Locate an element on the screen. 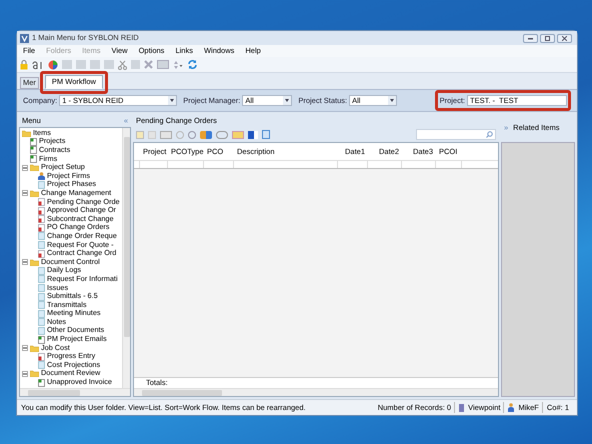 The width and height of the screenshot is (592, 444). maximize-icon is located at coordinates (547, 38).